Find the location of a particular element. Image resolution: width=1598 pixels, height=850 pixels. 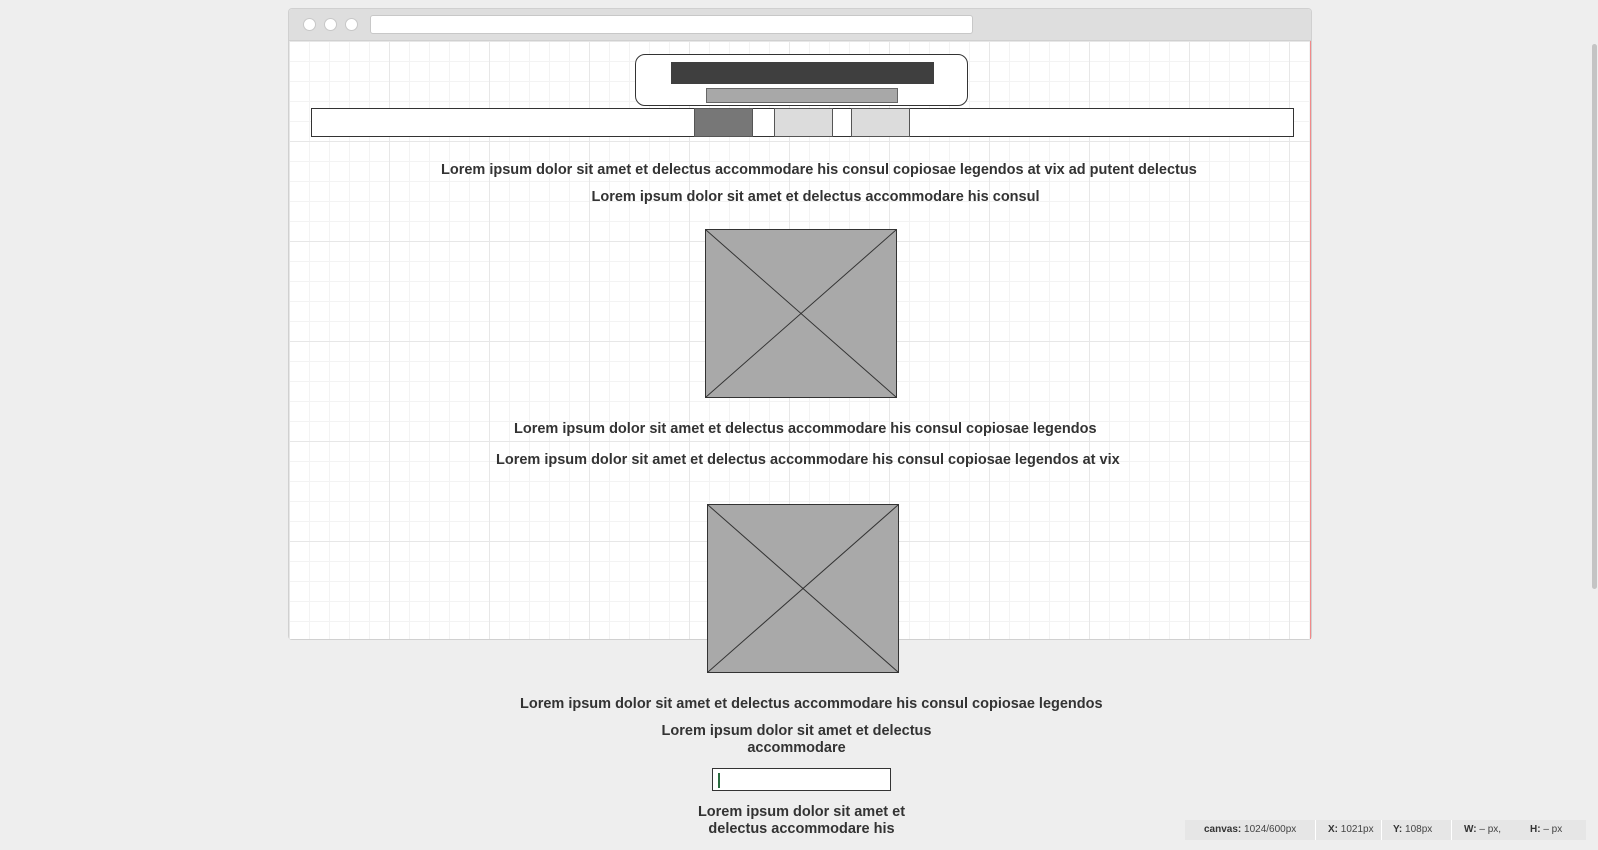

status-canvas-size: canvas: 1024/600px is located at coordinates (1250, 829).